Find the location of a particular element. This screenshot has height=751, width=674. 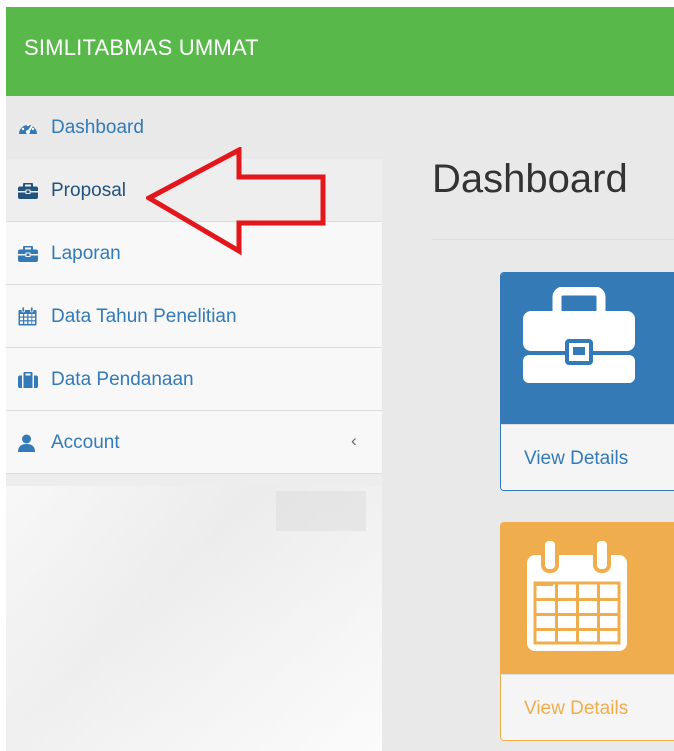

sidebar-item-label: Data Tahun Penelitian is located at coordinates (144, 316).